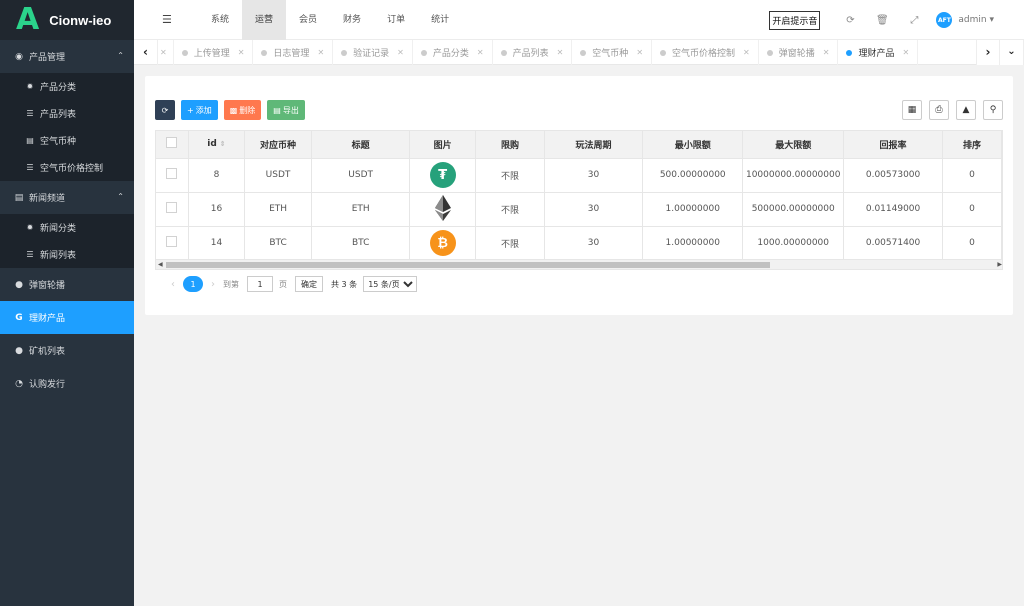 This screenshot has width=1024, height=606. I want to click on column-header-id: id ⇕, so click(216, 145).